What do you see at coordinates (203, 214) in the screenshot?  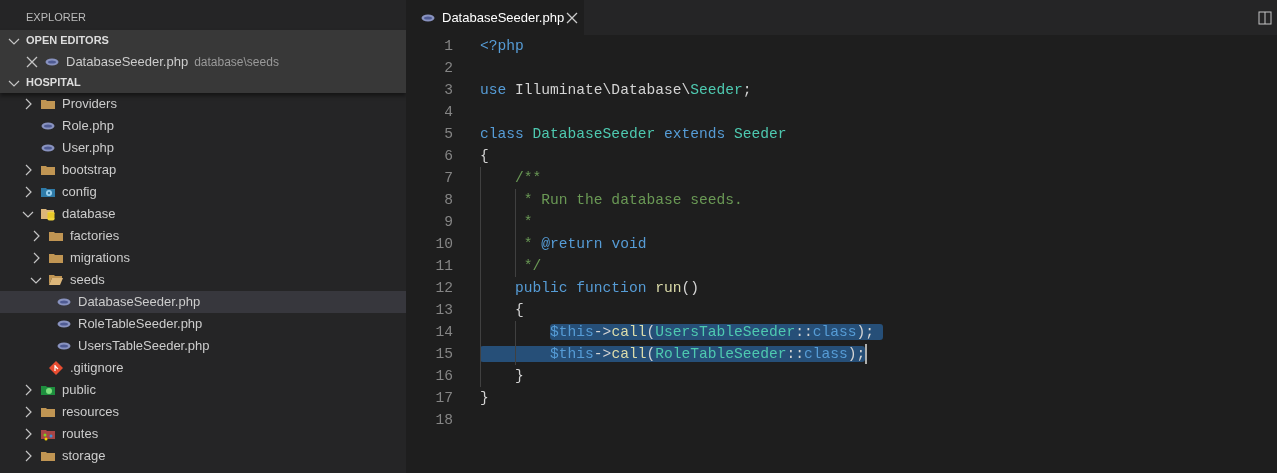 I see `folder-item: database` at bounding box center [203, 214].